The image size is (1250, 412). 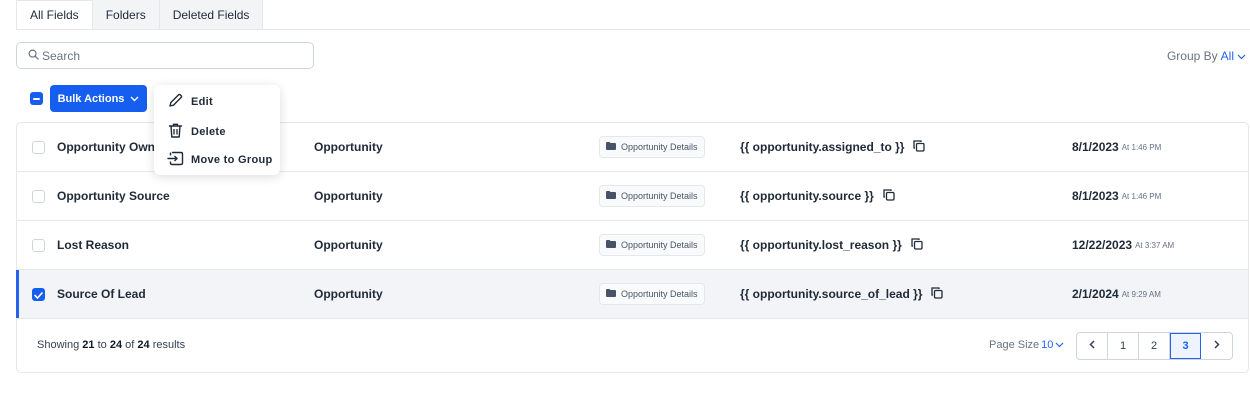 What do you see at coordinates (831, 245) in the screenshot?
I see `field-key-cell: {{ opportunity.lost_reason }}` at bounding box center [831, 245].